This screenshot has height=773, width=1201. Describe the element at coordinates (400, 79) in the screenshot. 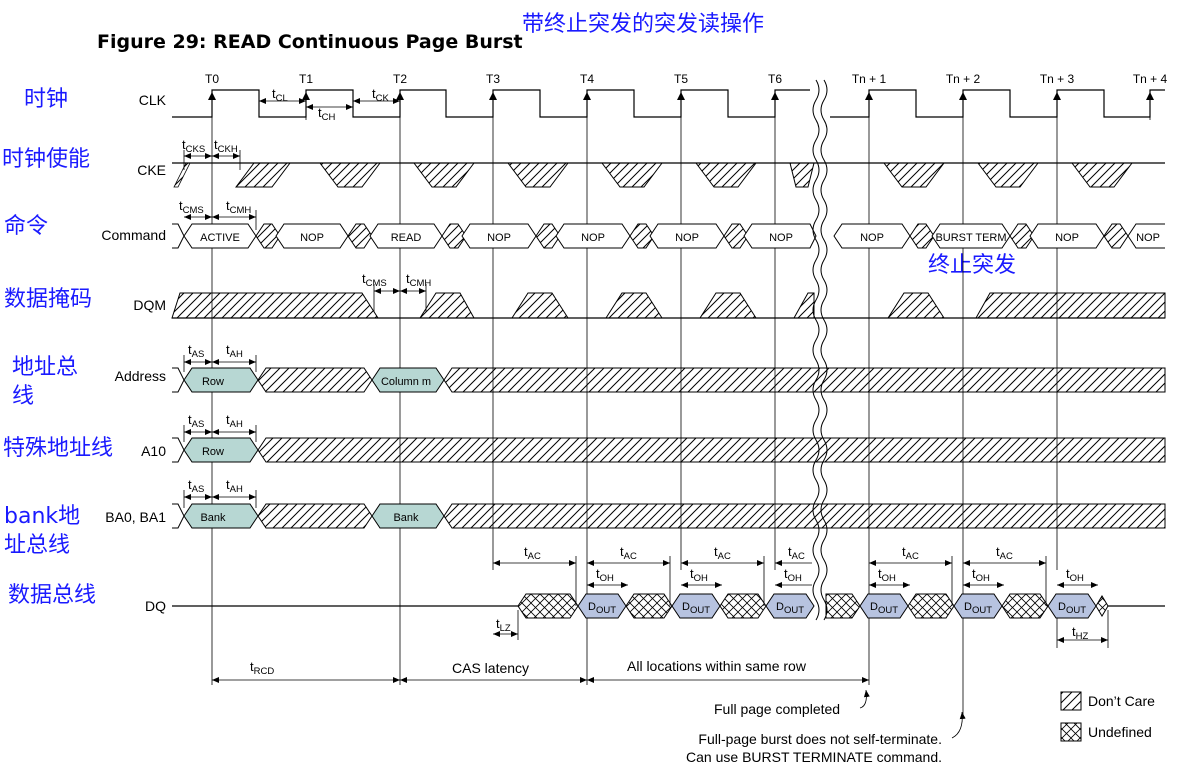

I see `time-label: T2` at that location.